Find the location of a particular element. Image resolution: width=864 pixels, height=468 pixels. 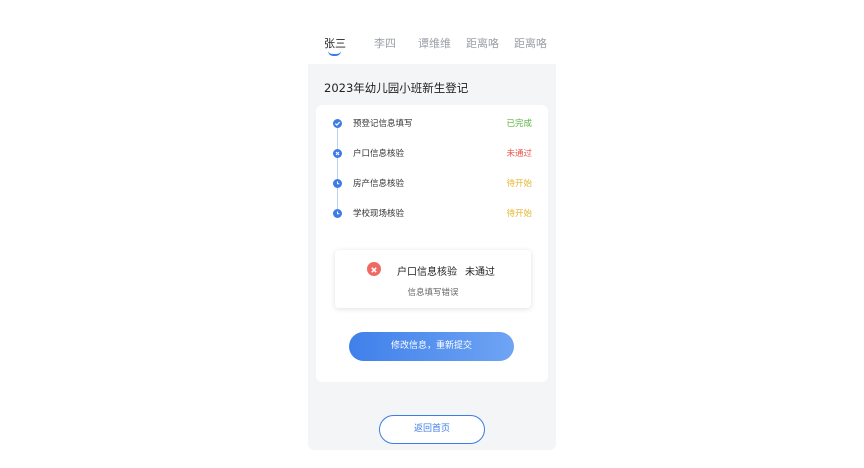

step-label: 房产信息核验 is located at coordinates (379, 184).